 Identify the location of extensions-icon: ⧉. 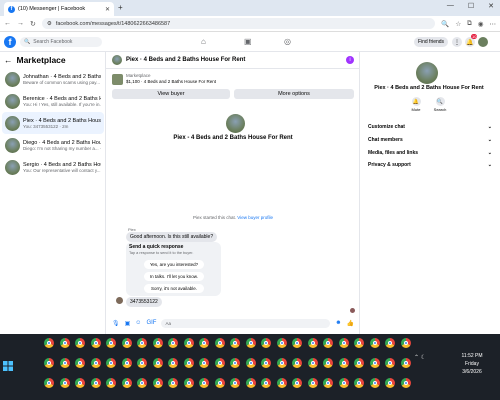
(469, 24).